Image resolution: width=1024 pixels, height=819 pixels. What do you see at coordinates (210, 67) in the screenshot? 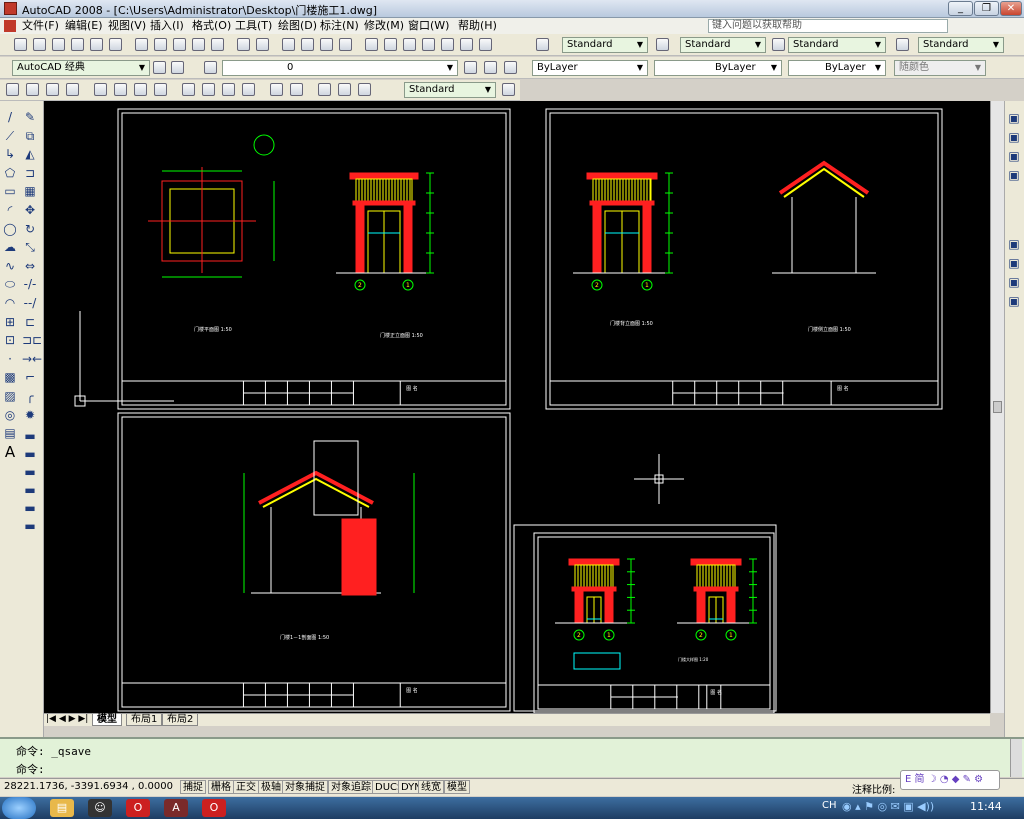
I see `layer-manager-icon` at bounding box center [210, 67].